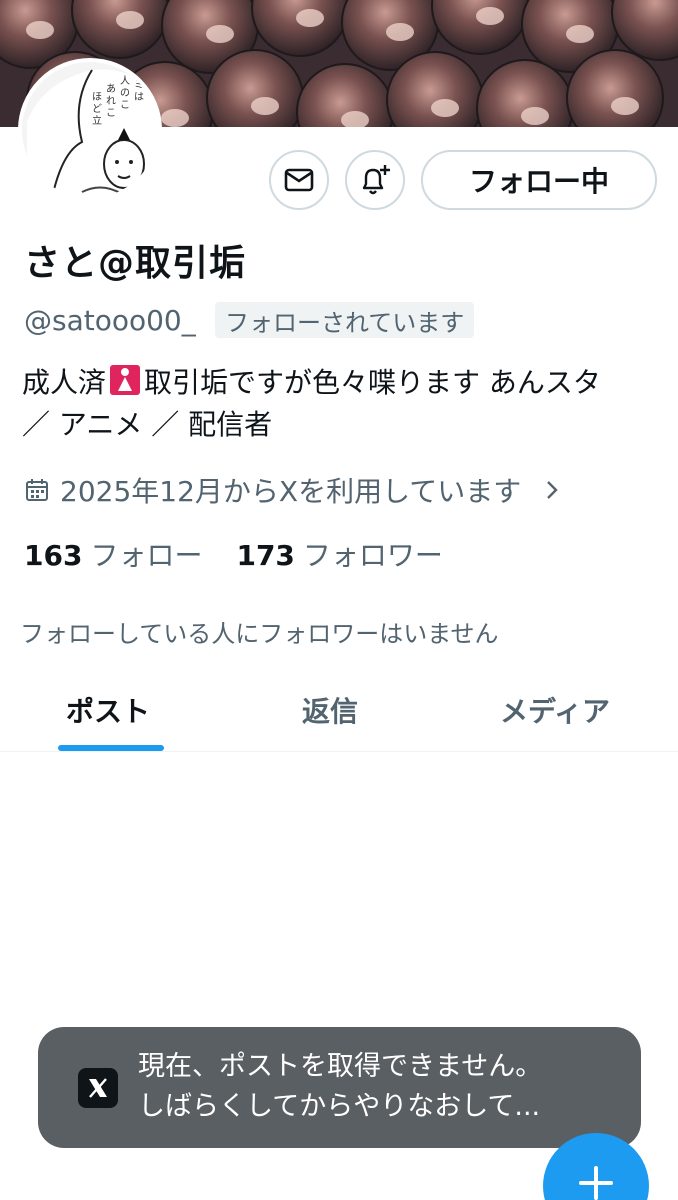 This screenshot has width=678, height=1200. Describe the element at coordinates (345, 320) in the screenshot. I see `follows-you-badge: フォローされています` at that location.